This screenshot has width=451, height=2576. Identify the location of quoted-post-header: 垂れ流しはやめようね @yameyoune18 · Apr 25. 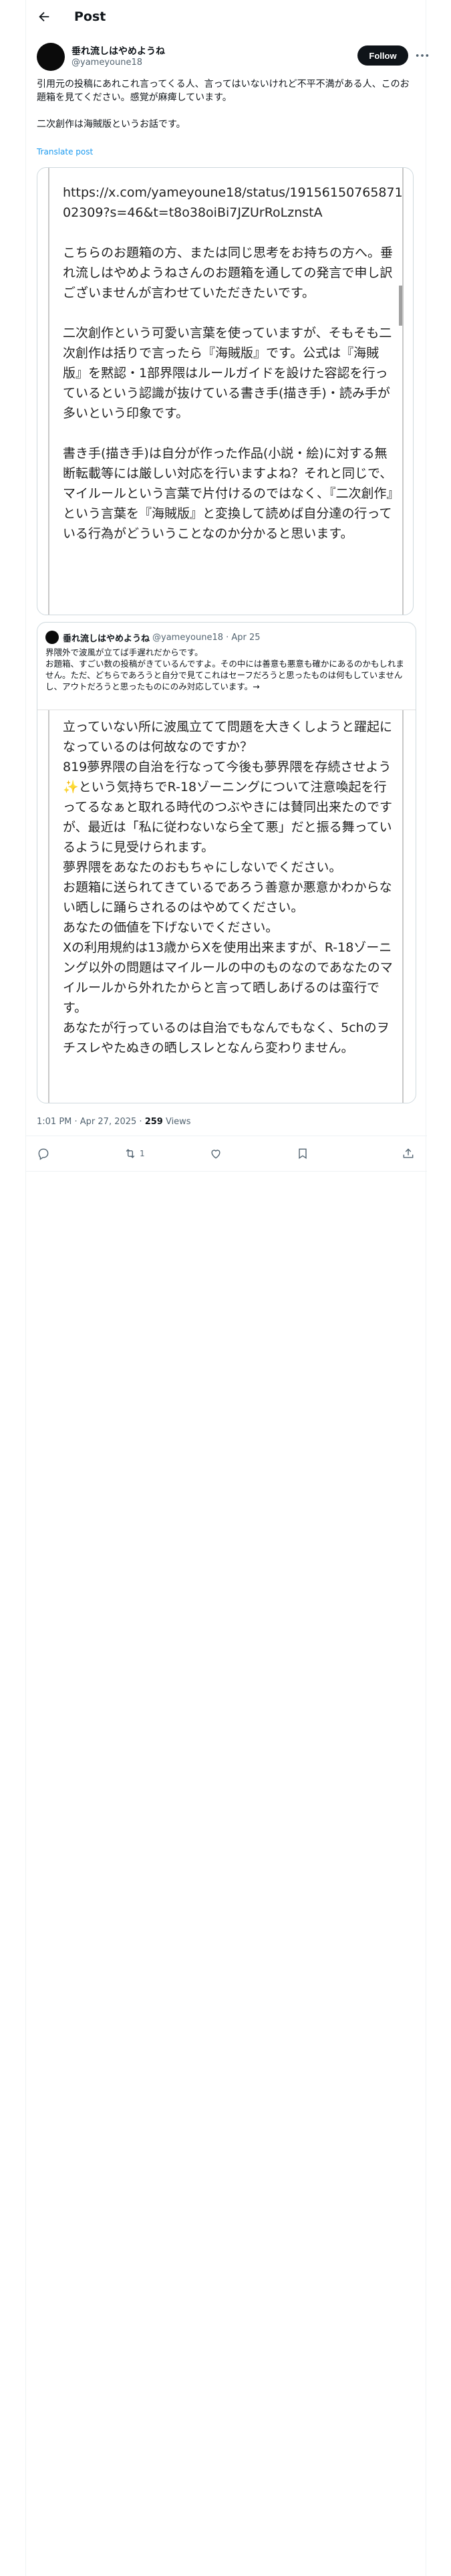
(153, 637).